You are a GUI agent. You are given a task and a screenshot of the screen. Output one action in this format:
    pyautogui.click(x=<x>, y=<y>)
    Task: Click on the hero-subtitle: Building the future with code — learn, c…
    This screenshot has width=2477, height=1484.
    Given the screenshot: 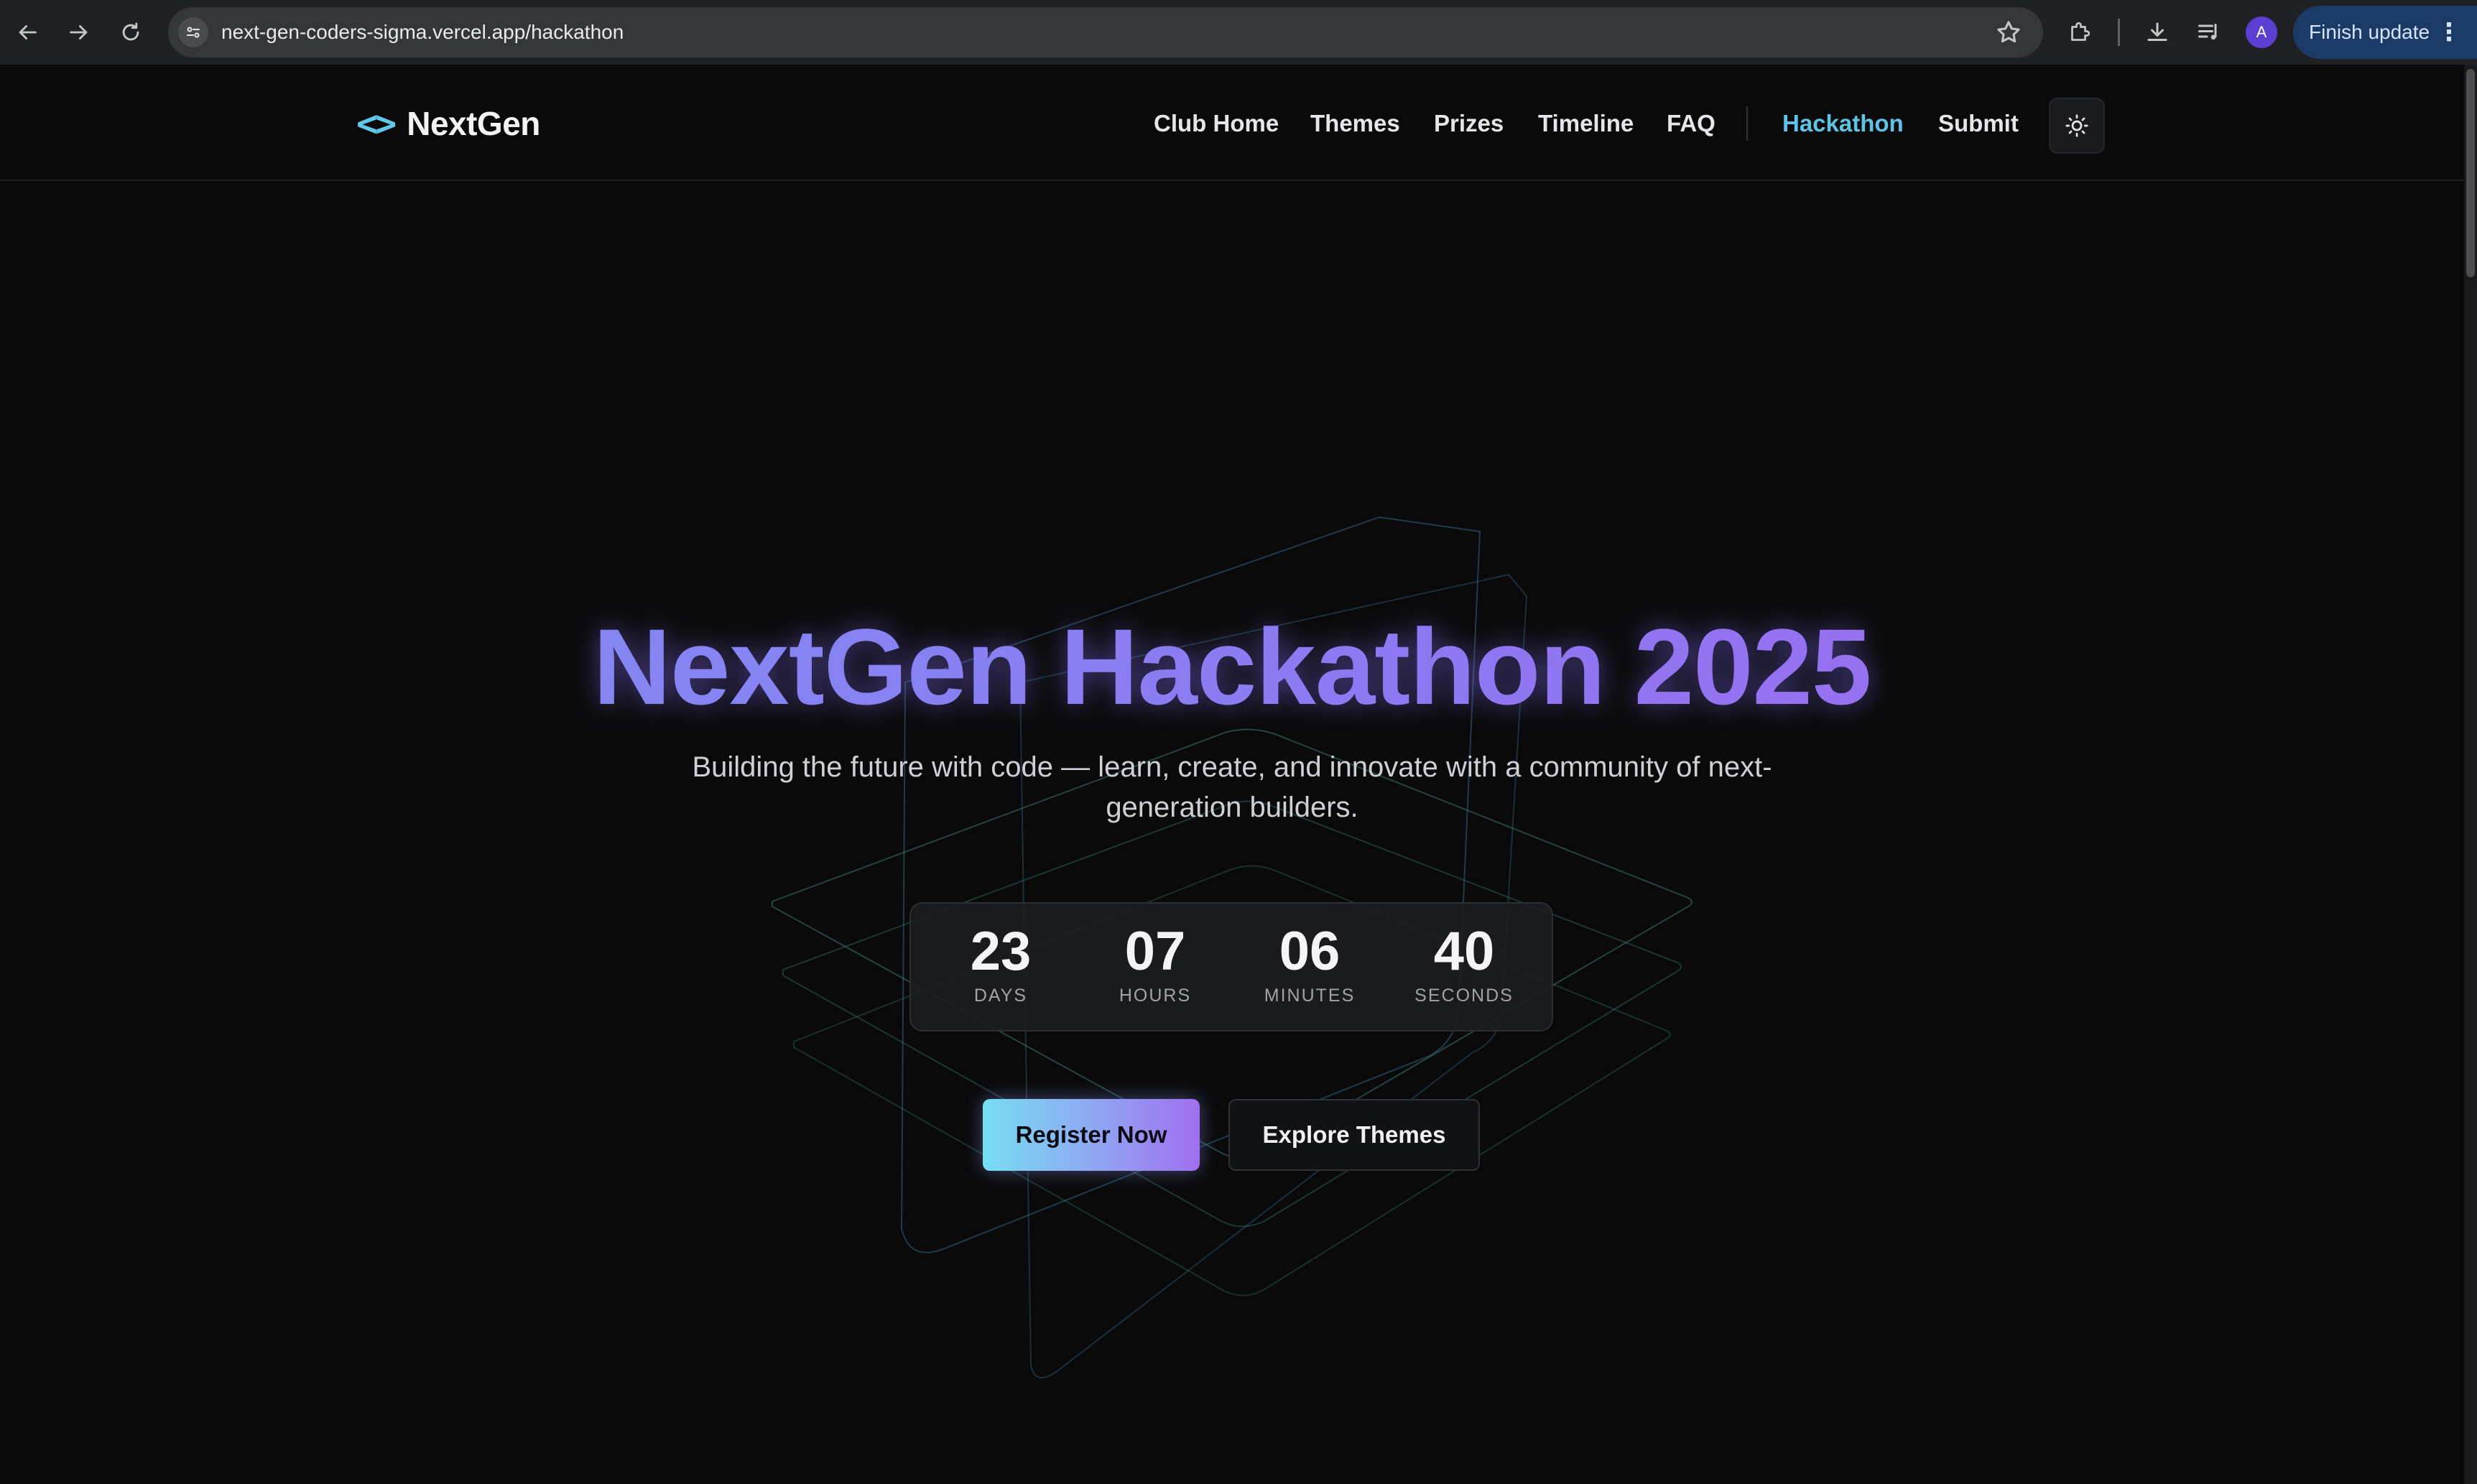 What is the action you would take?
    pyautogui.click(x=1232, y=787)
    